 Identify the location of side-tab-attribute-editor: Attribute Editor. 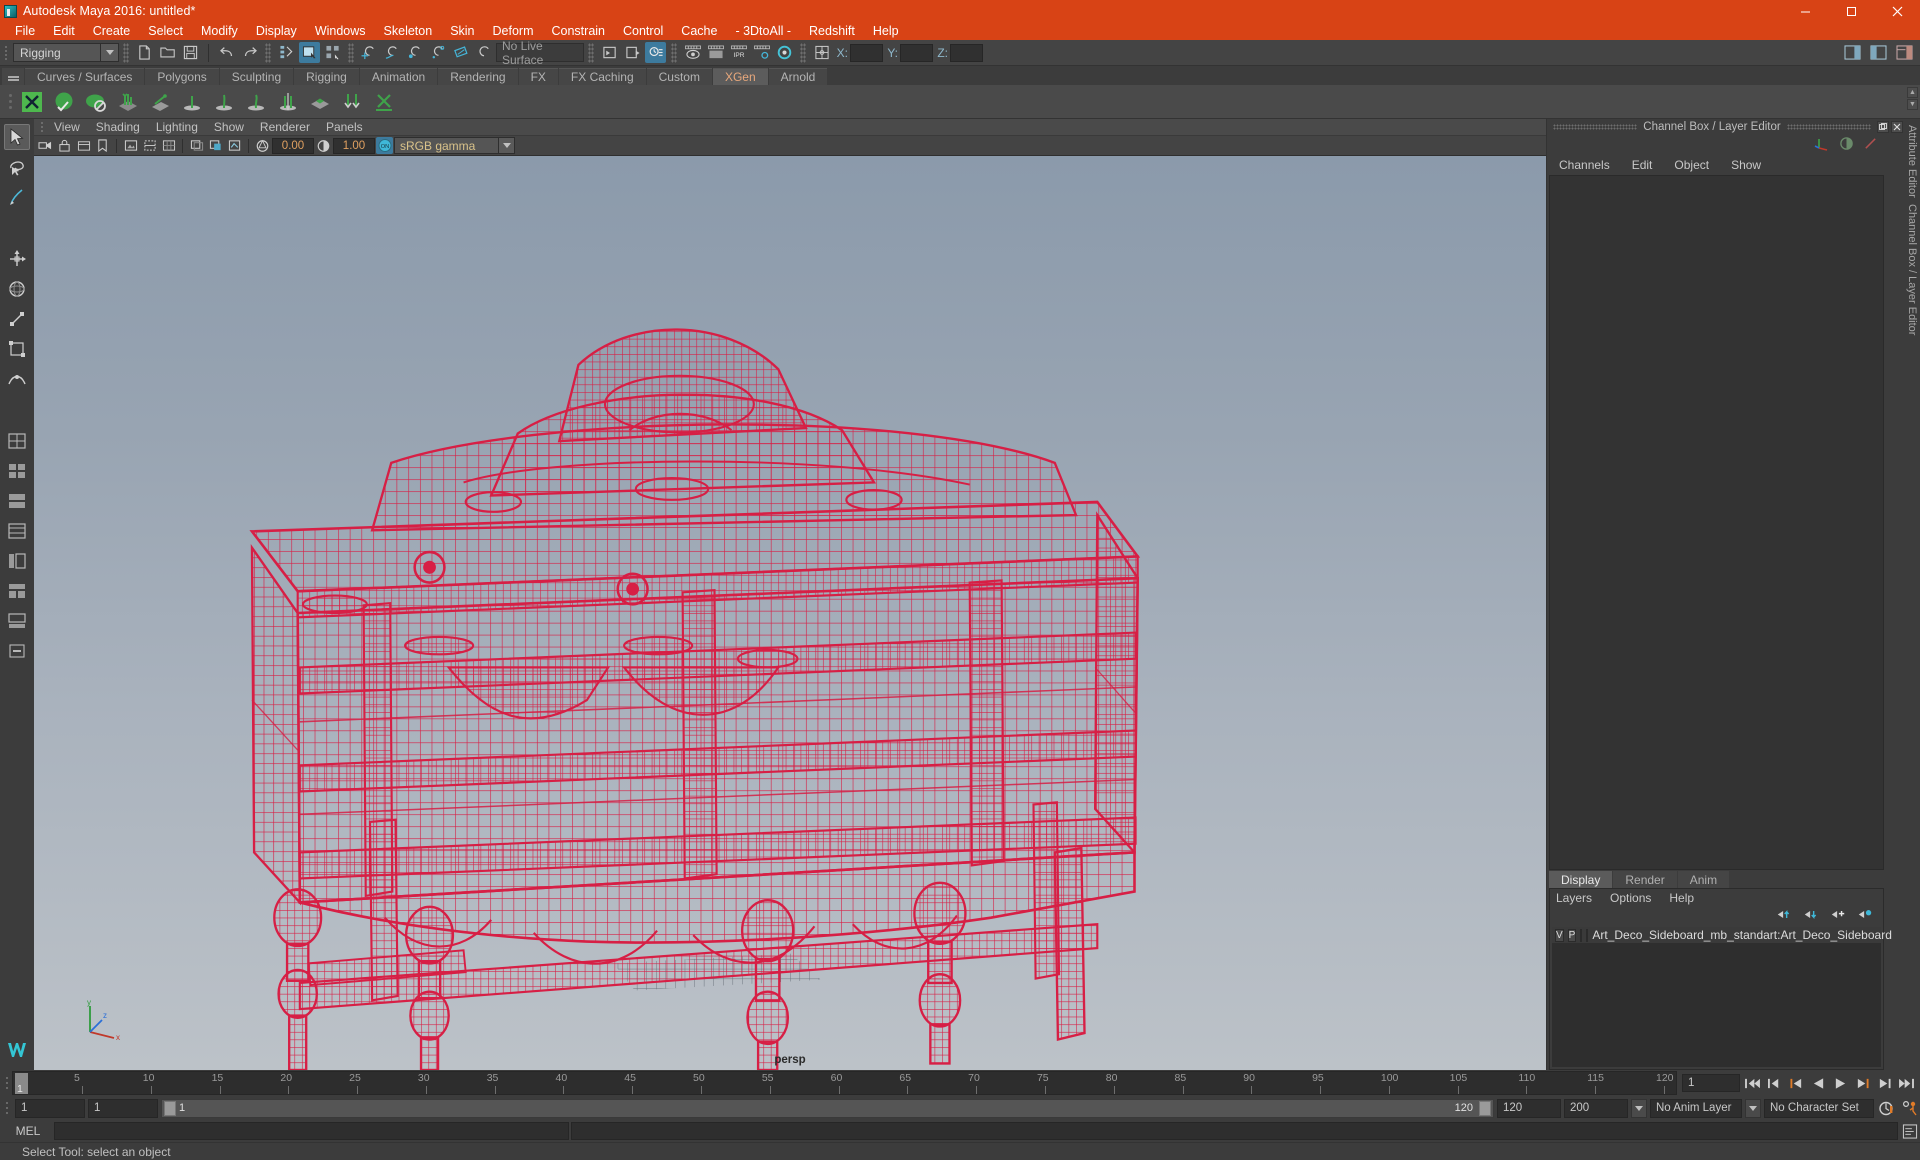
(1912, 158).